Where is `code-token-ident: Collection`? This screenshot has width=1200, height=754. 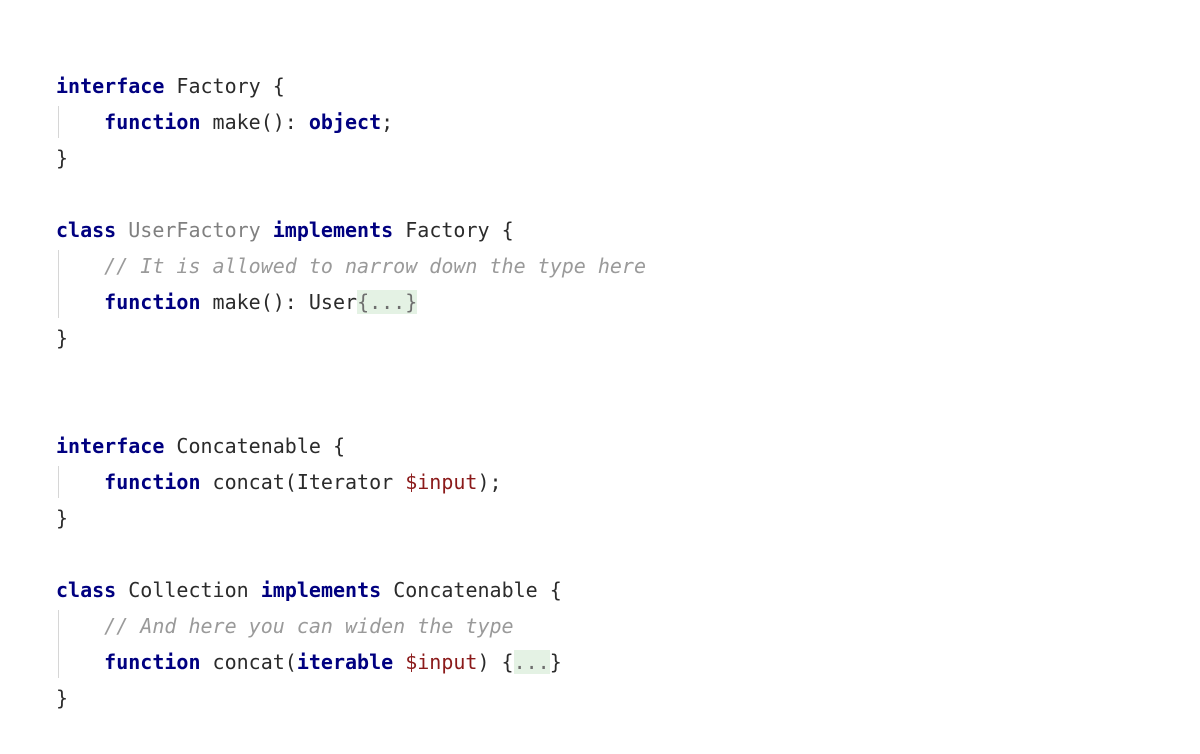
code-token-ident: Collection is located at coordinates (188, 590).